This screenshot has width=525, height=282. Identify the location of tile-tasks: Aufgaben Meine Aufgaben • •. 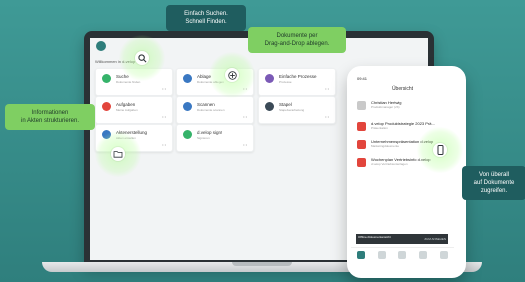
(134, 110).